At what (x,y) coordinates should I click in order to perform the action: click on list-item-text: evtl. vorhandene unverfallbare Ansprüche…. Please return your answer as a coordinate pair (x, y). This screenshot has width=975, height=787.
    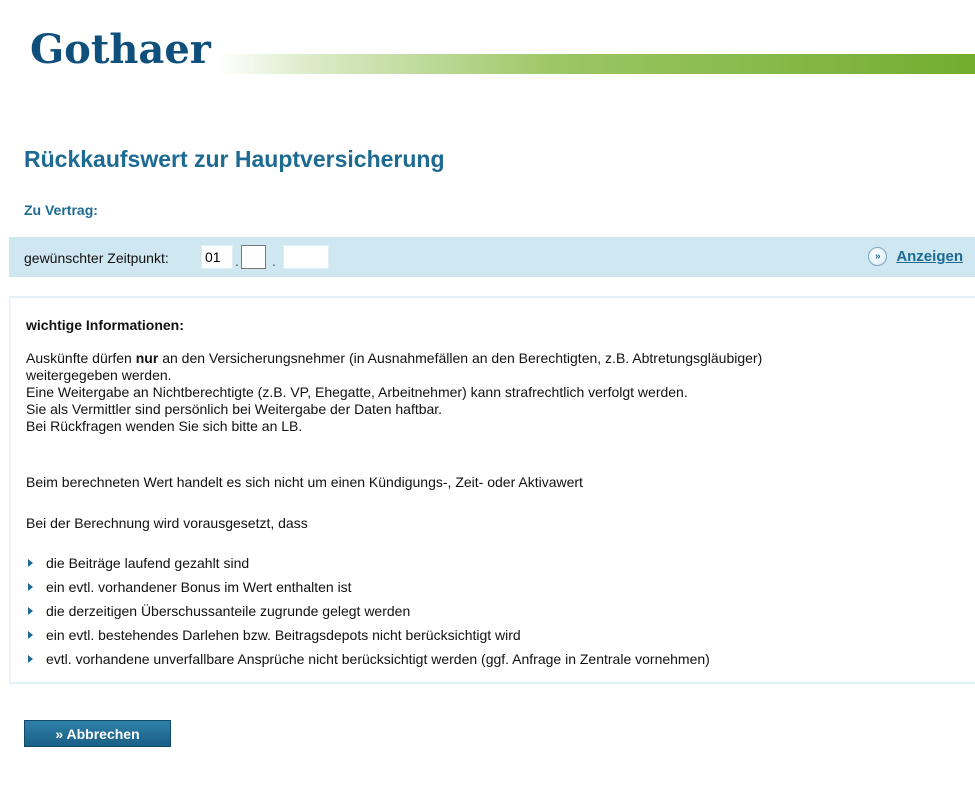
    Looking at the image, I should click on (378, 659).